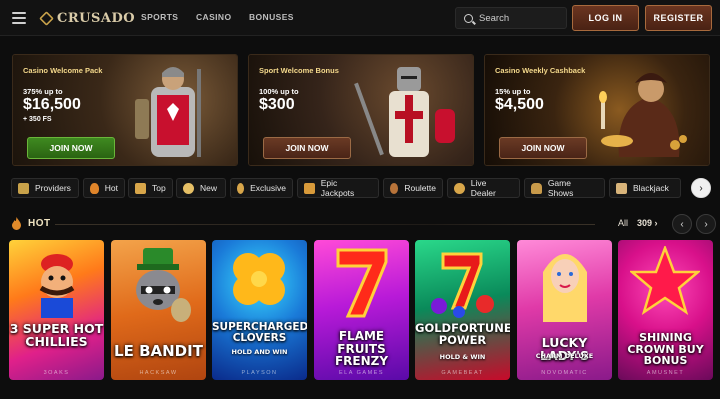 The width and height of the screenshot is (720, 399). What do you see at coordinates (420, 188) in the screenshot?
I see `category-label: Roulette` at bounding box center [420, 188].